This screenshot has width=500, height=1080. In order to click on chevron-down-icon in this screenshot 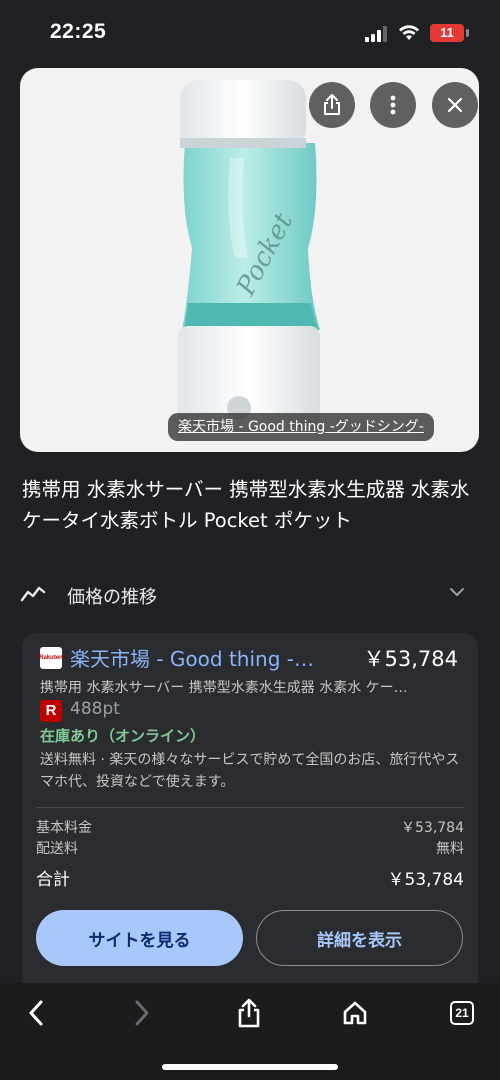, I will do `click(457, 592)`.